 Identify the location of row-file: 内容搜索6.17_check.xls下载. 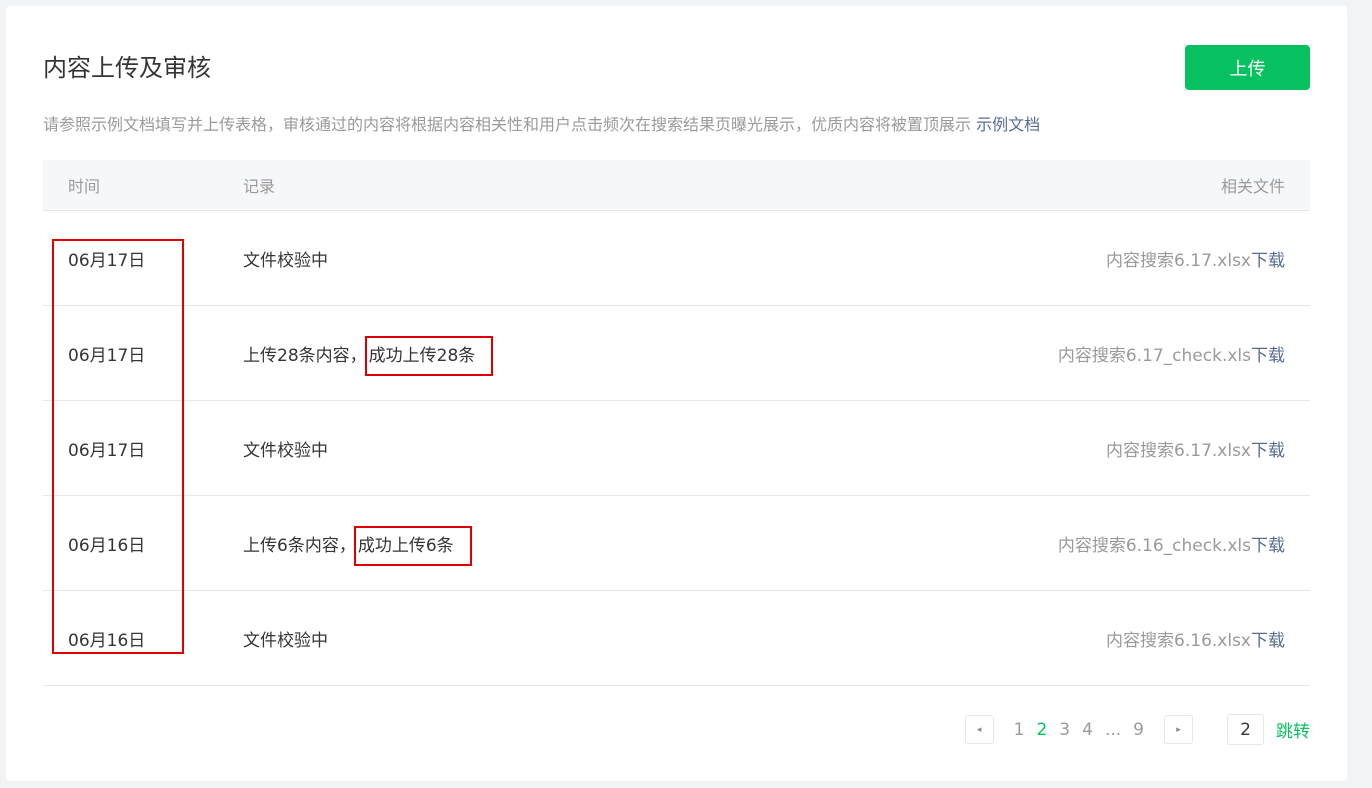
(1080, 353).